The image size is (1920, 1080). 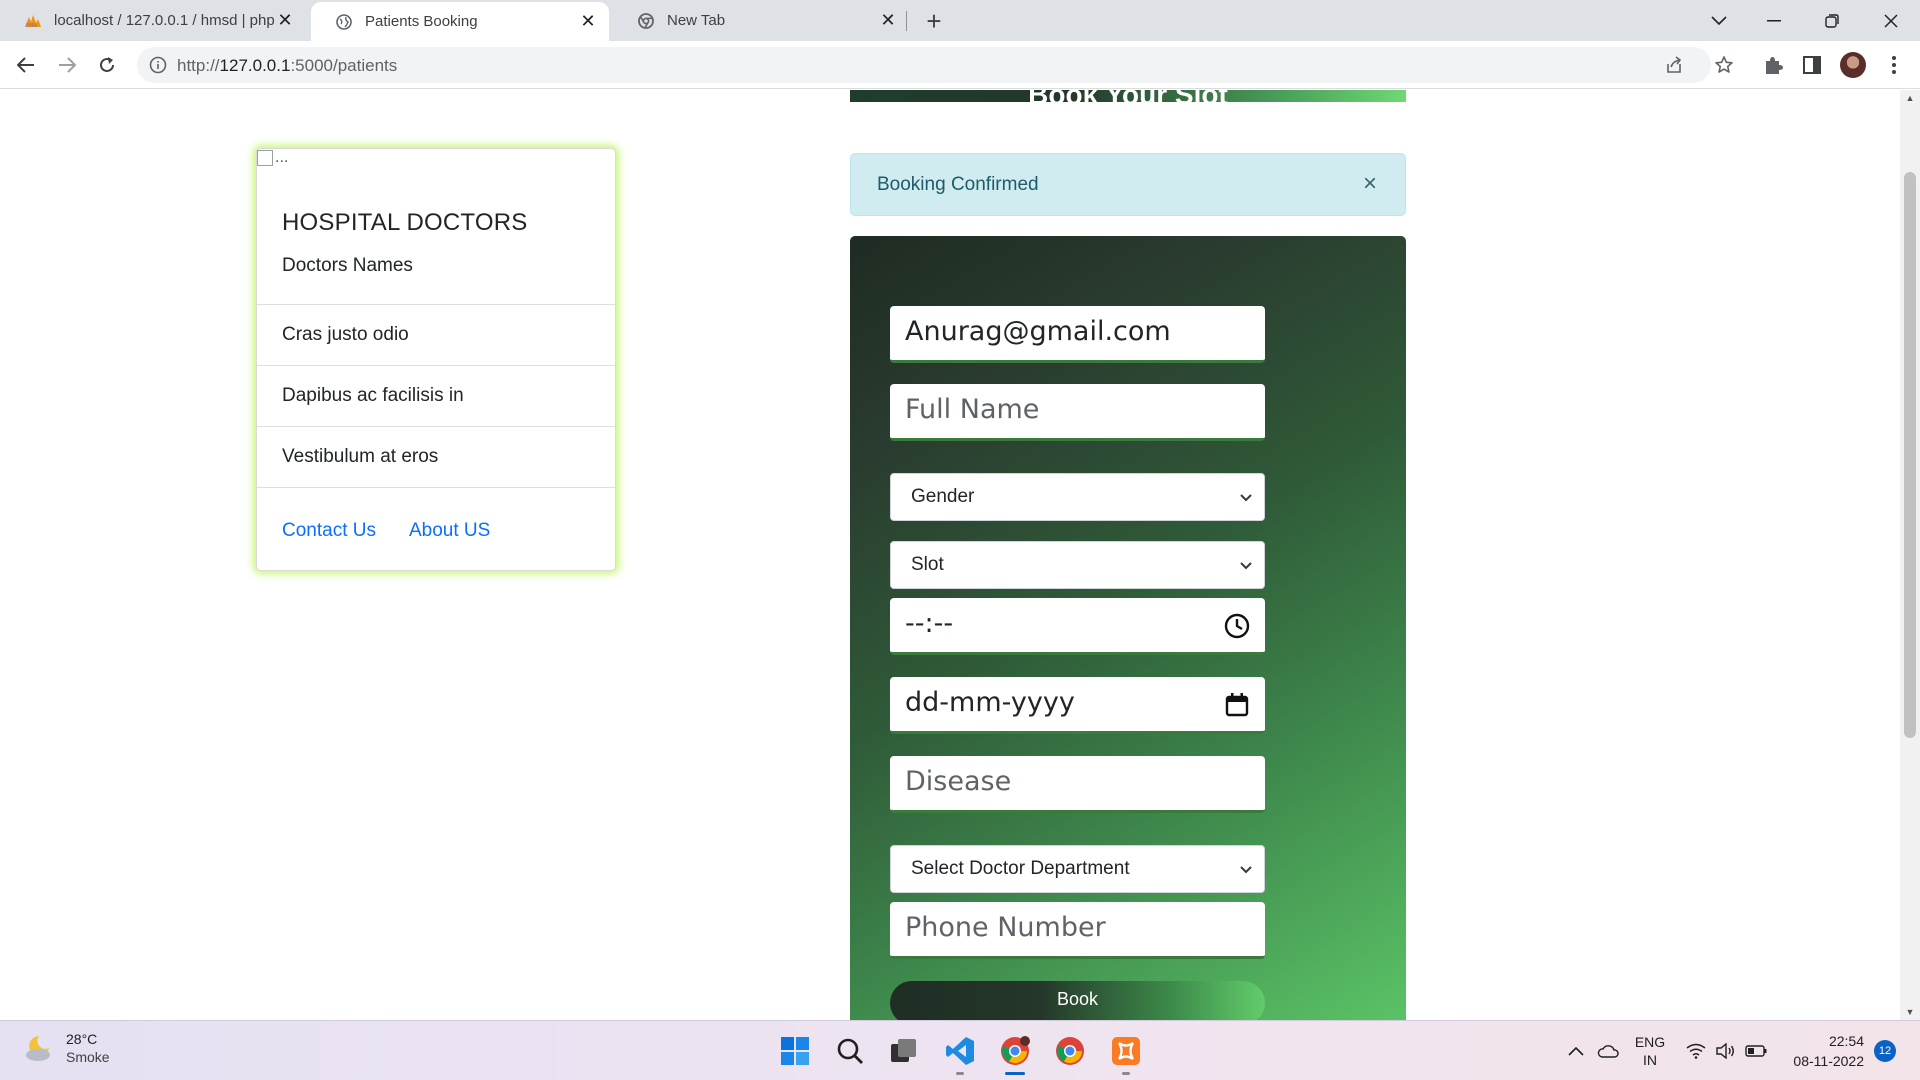 What do you see at coordinates (1070, 1051) in the screenshot?
I see `chrome-icon` at bounding box center [1070, 1051].